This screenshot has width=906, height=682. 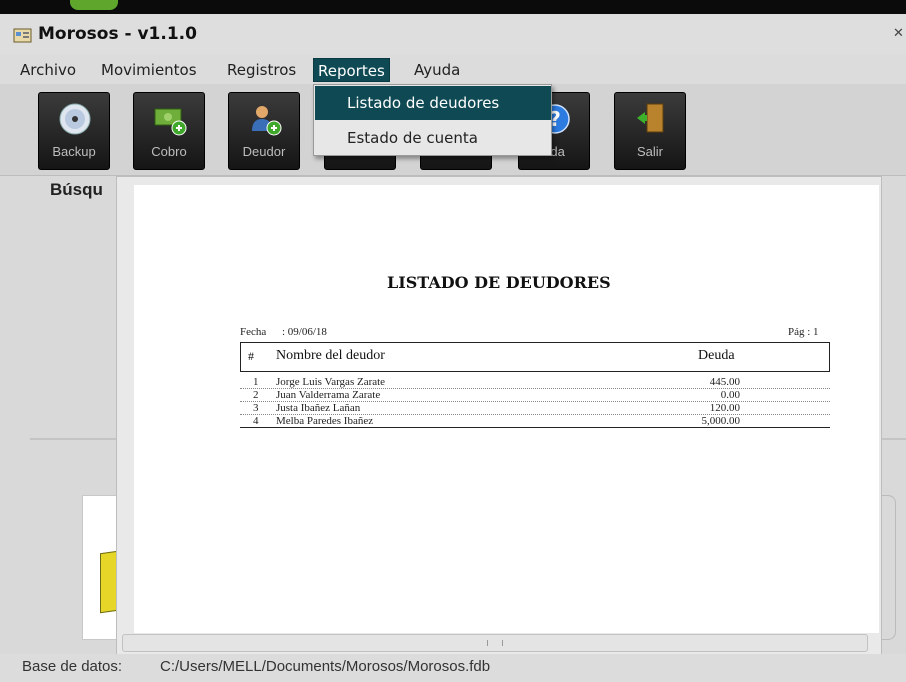 What do you see at coordinates (72, 666) in the screenshot?
I see `database-label: Base de datos:` at bounding box center [72, 666].